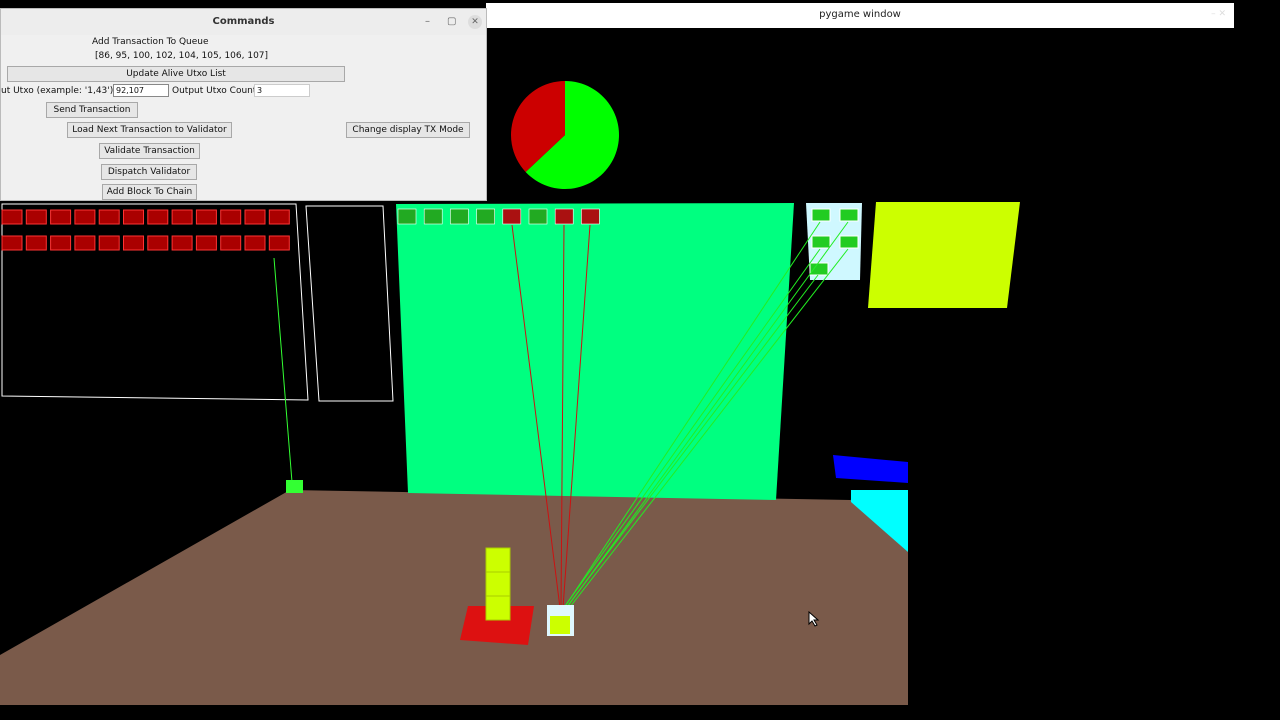 This screenshot has width=1280, height=720. What do you see at coordinates (475, 22) in the screenshot?
I see `close-icon: ✕` at bounding box center [475, 22].